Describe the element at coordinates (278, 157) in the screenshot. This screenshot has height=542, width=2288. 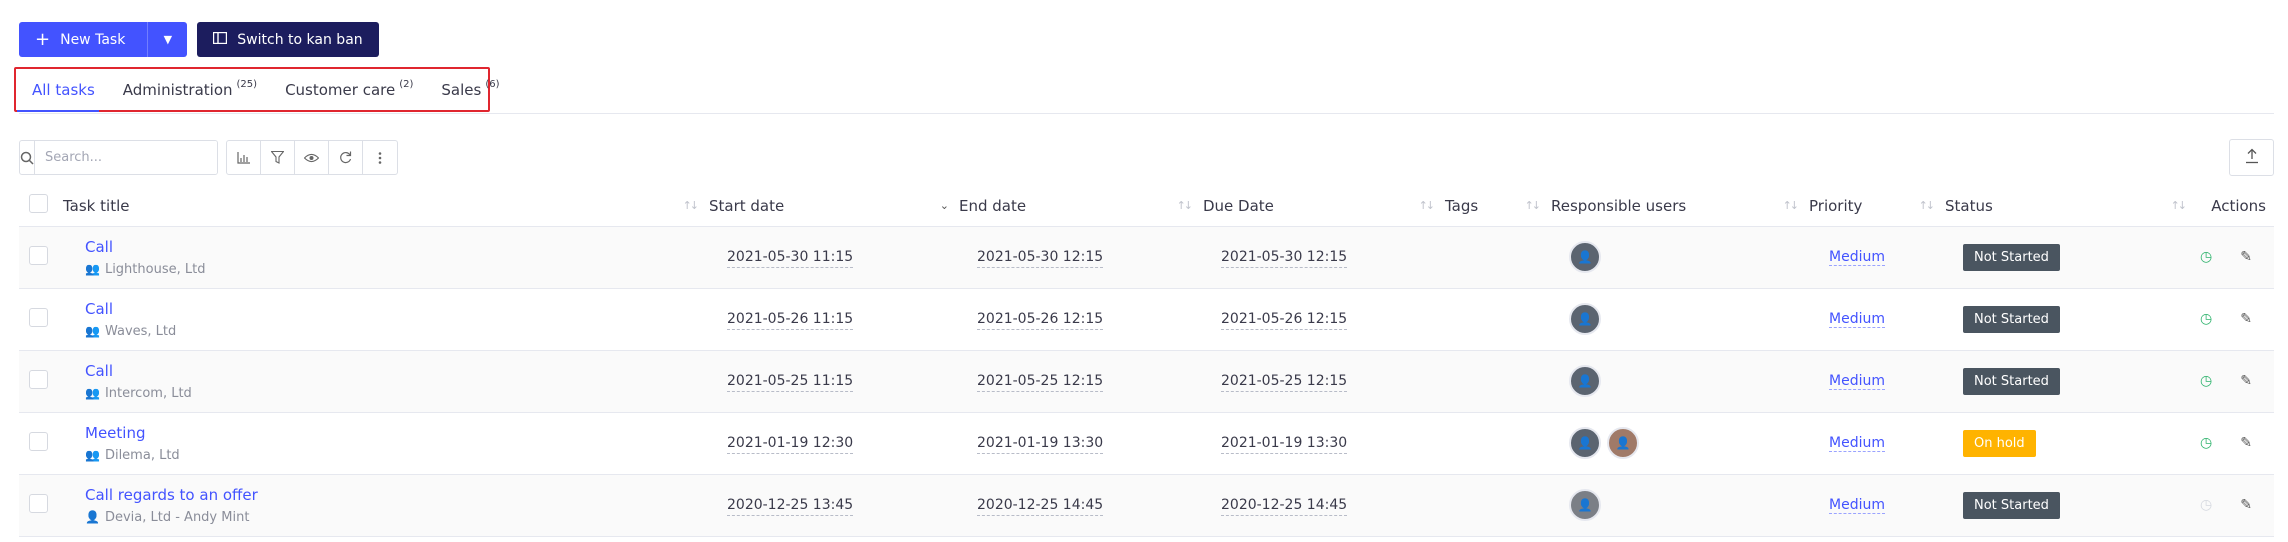
I see `filter-icon` at that location.